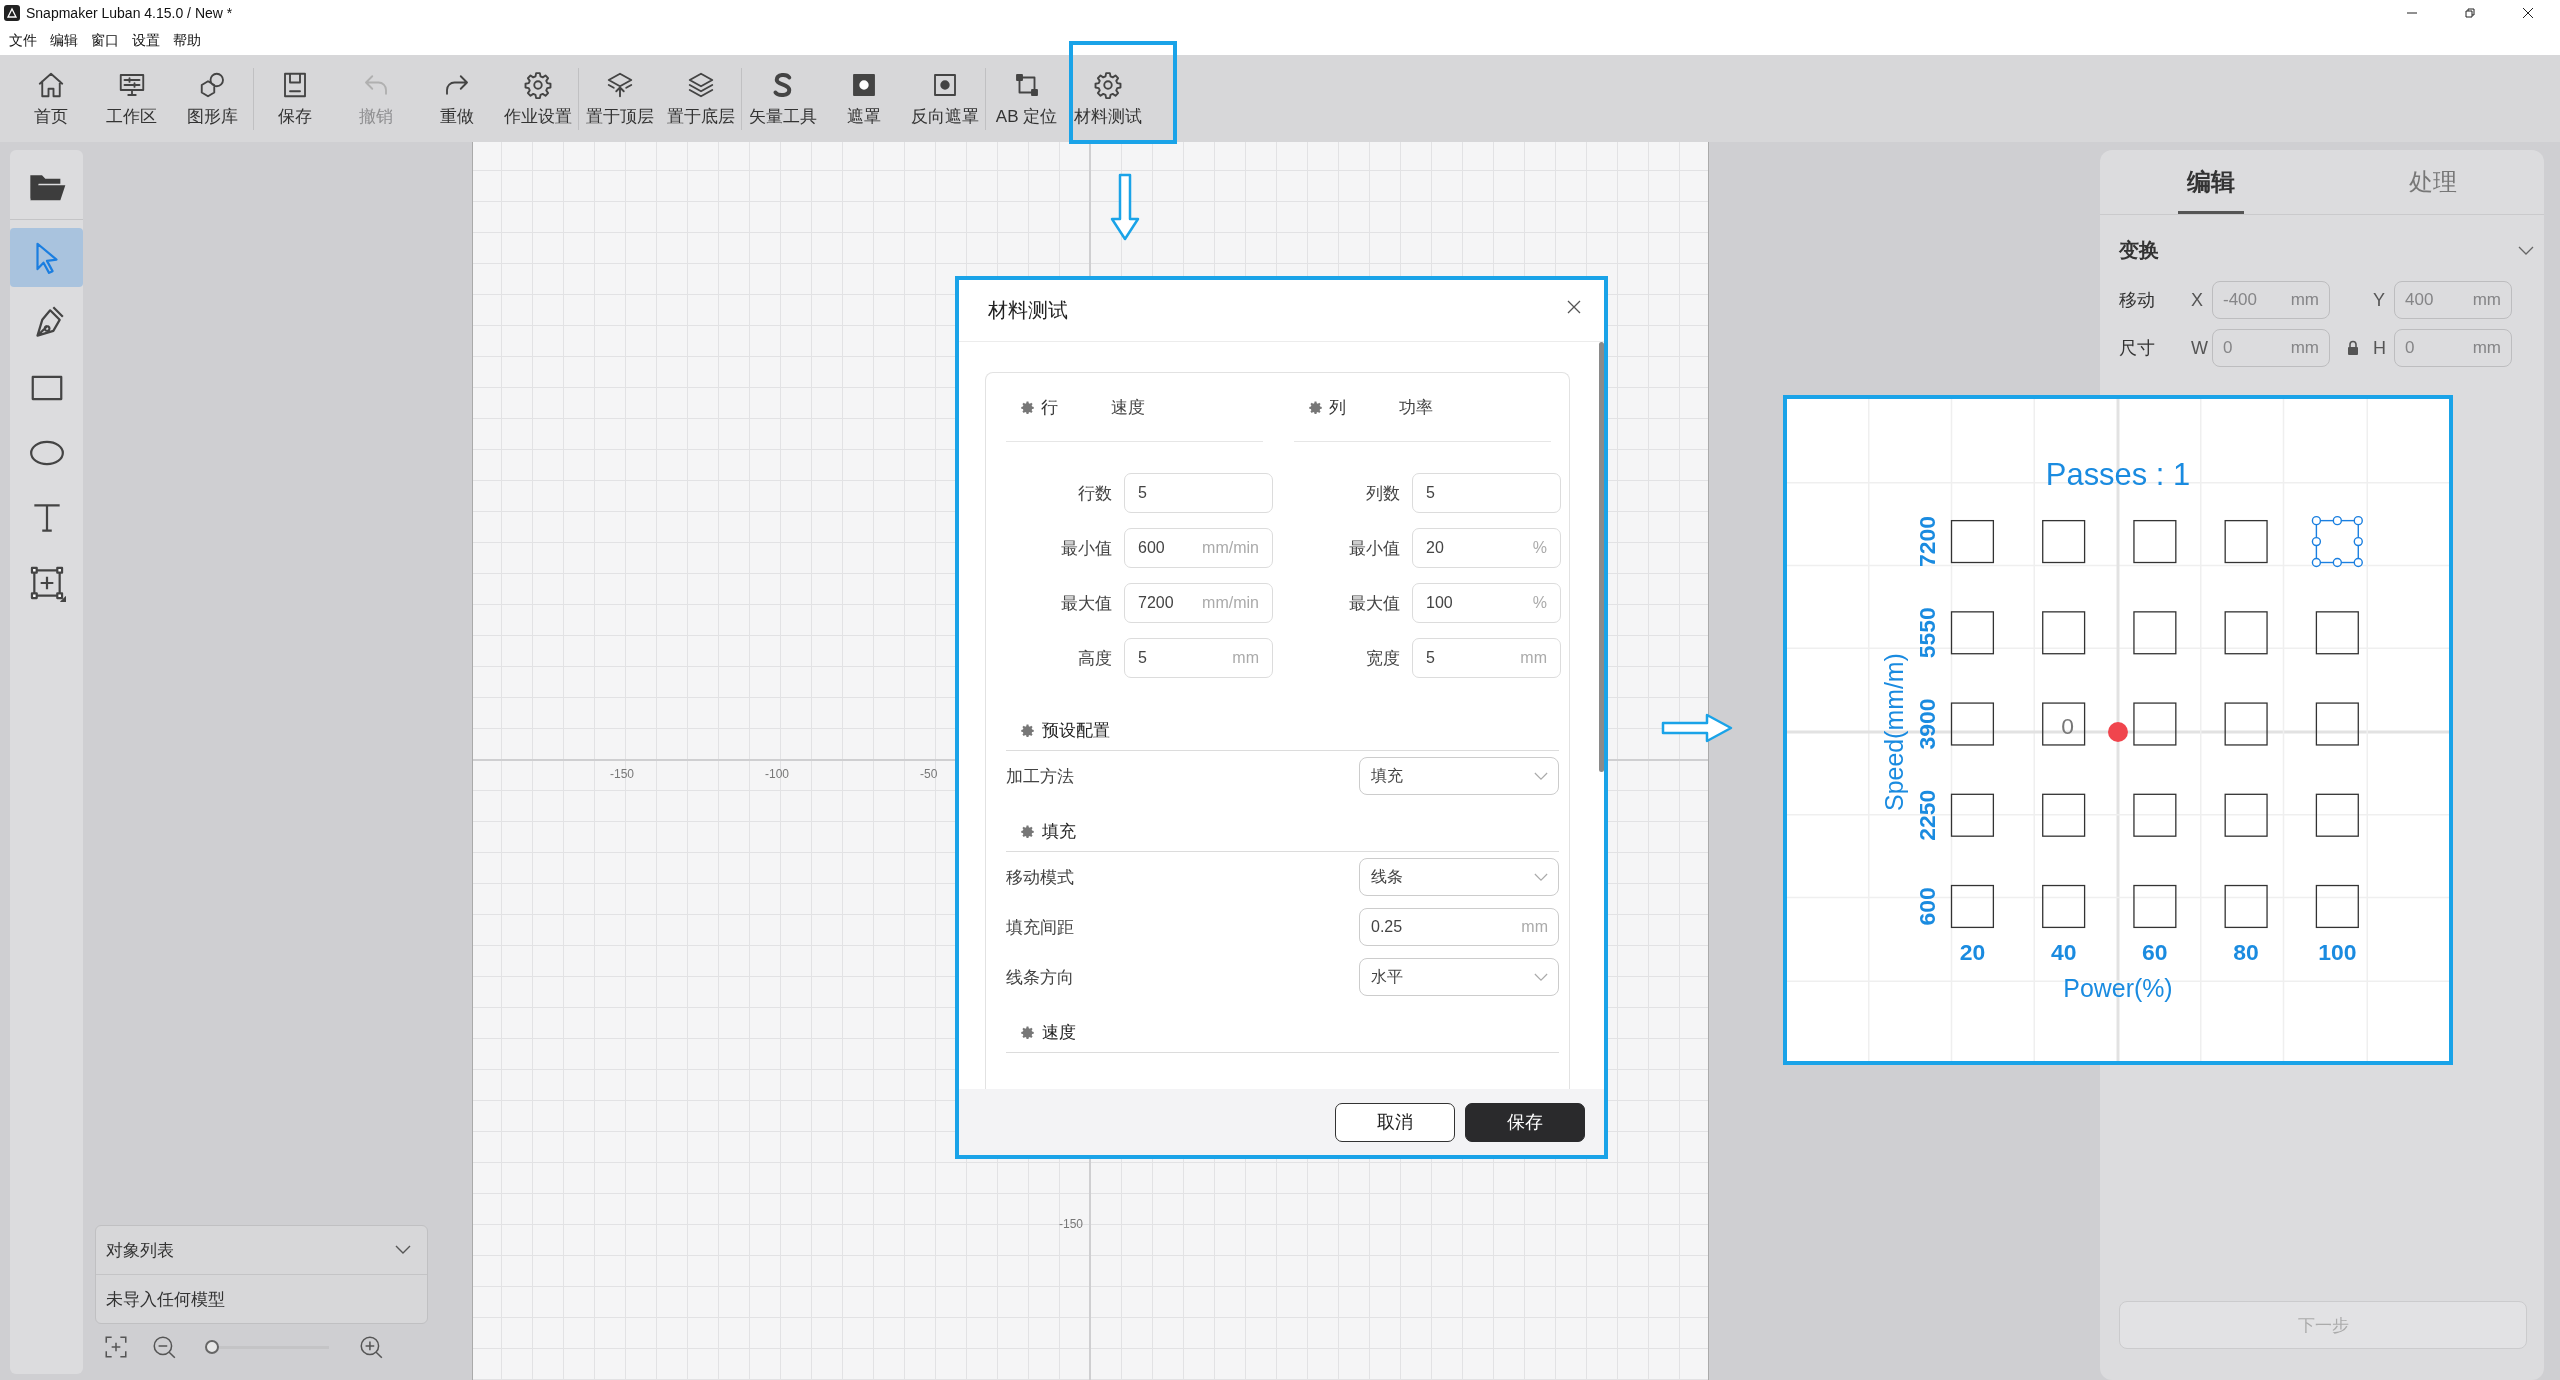  I want to click on toolbar-button: 材料测试, so click(1107, 98).